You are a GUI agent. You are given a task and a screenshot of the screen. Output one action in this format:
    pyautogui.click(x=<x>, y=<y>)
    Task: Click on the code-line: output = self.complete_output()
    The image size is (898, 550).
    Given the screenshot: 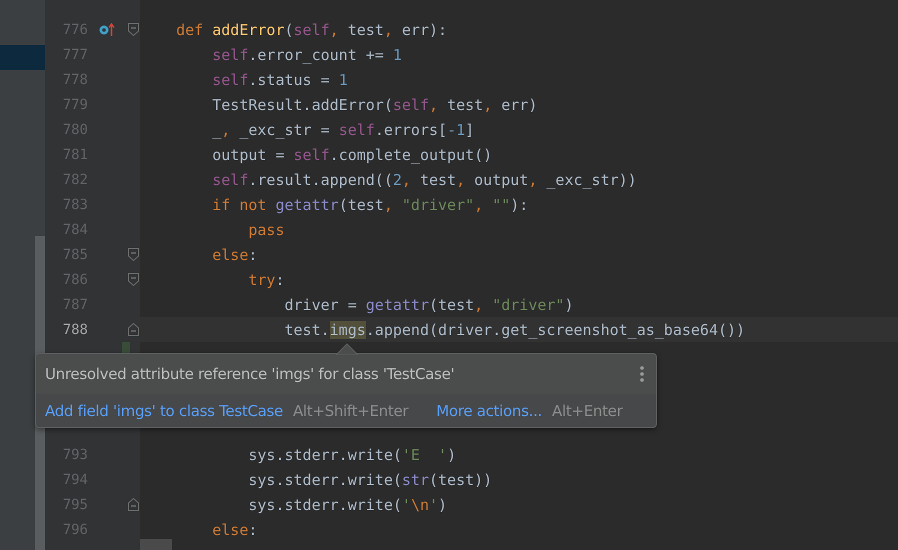 What is the action you would take?
    pyautogui.click(x=351, y=155)
    